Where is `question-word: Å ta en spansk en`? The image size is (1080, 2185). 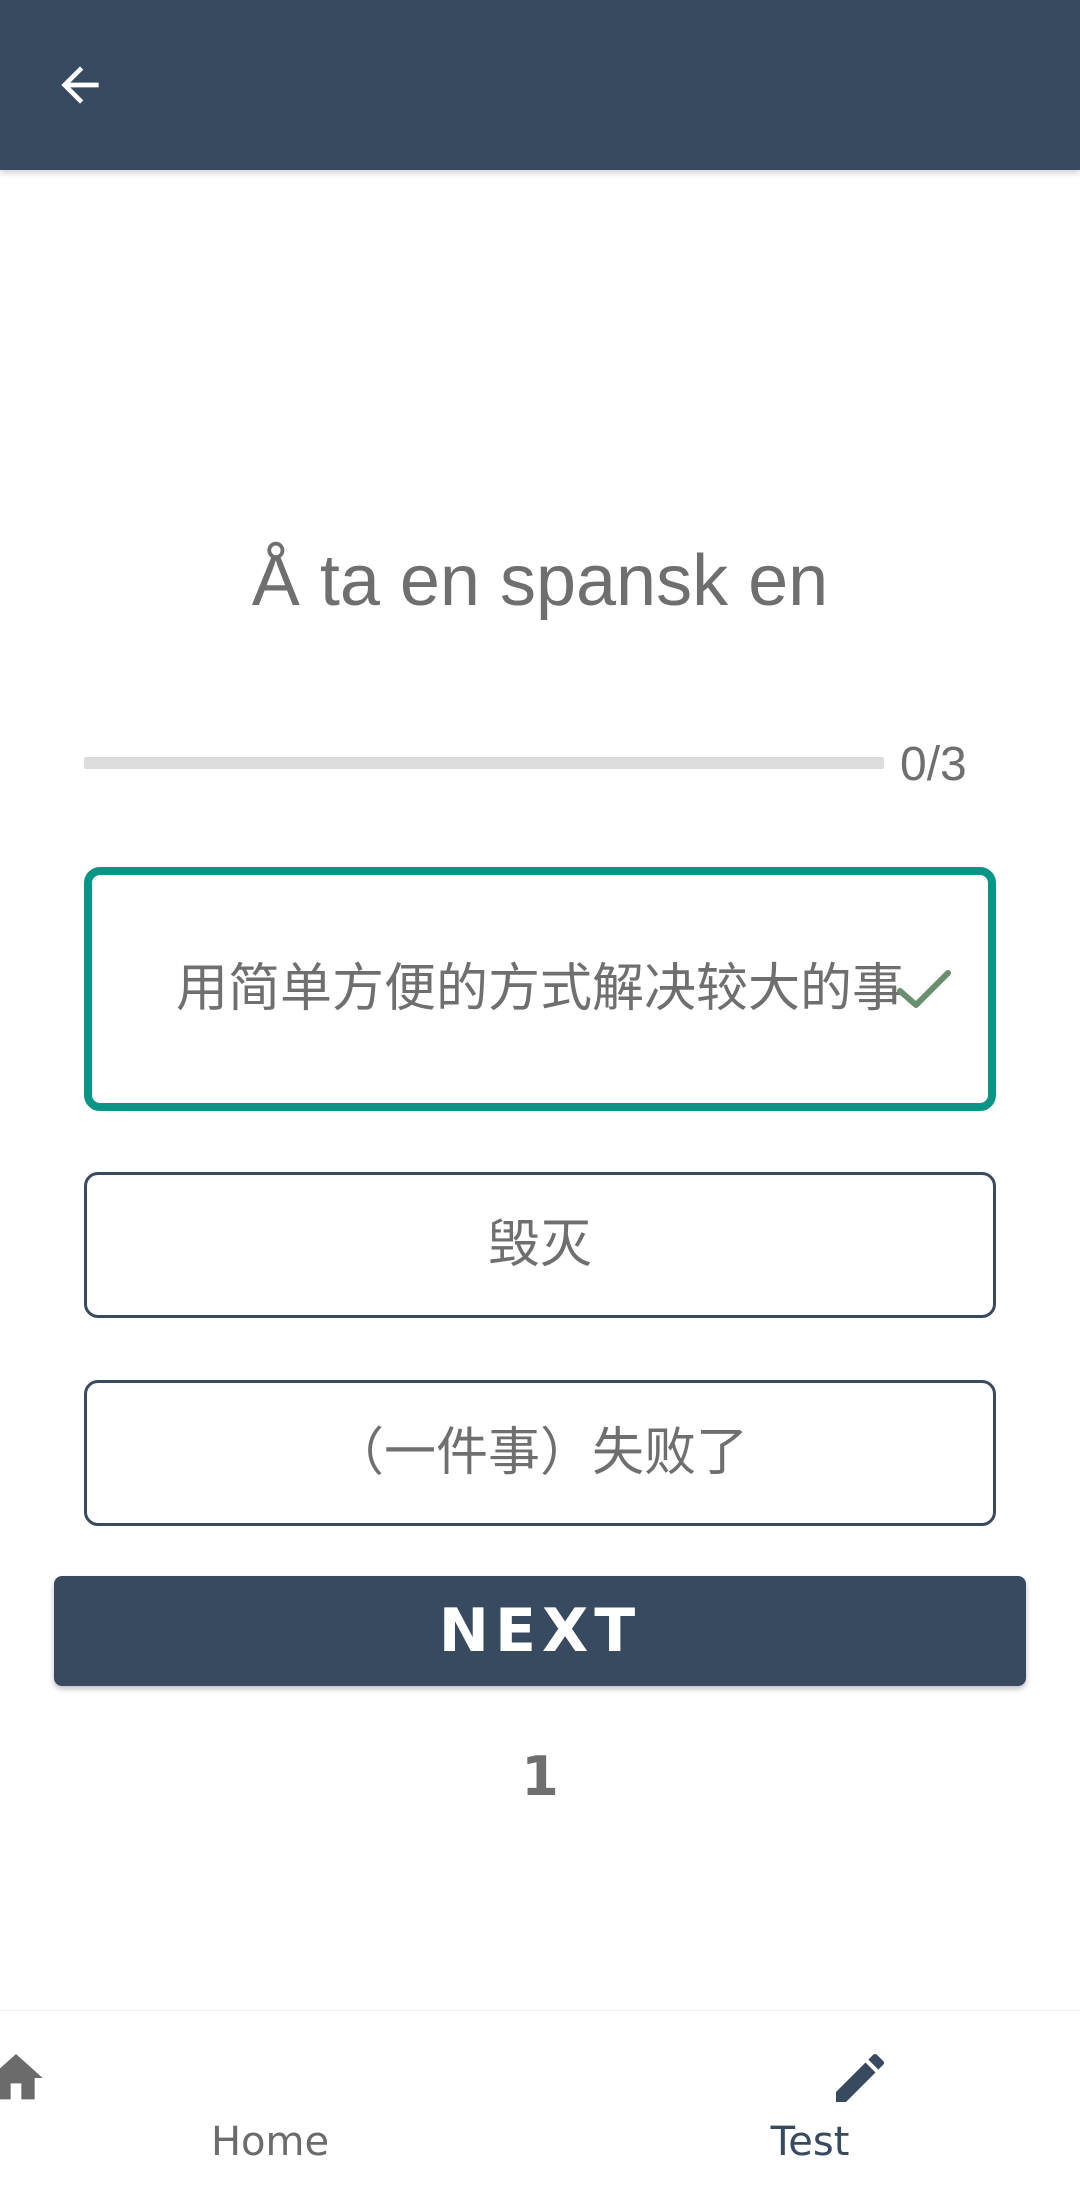
question-word: Å ta en spansk en is located at coordinates (540, 581).